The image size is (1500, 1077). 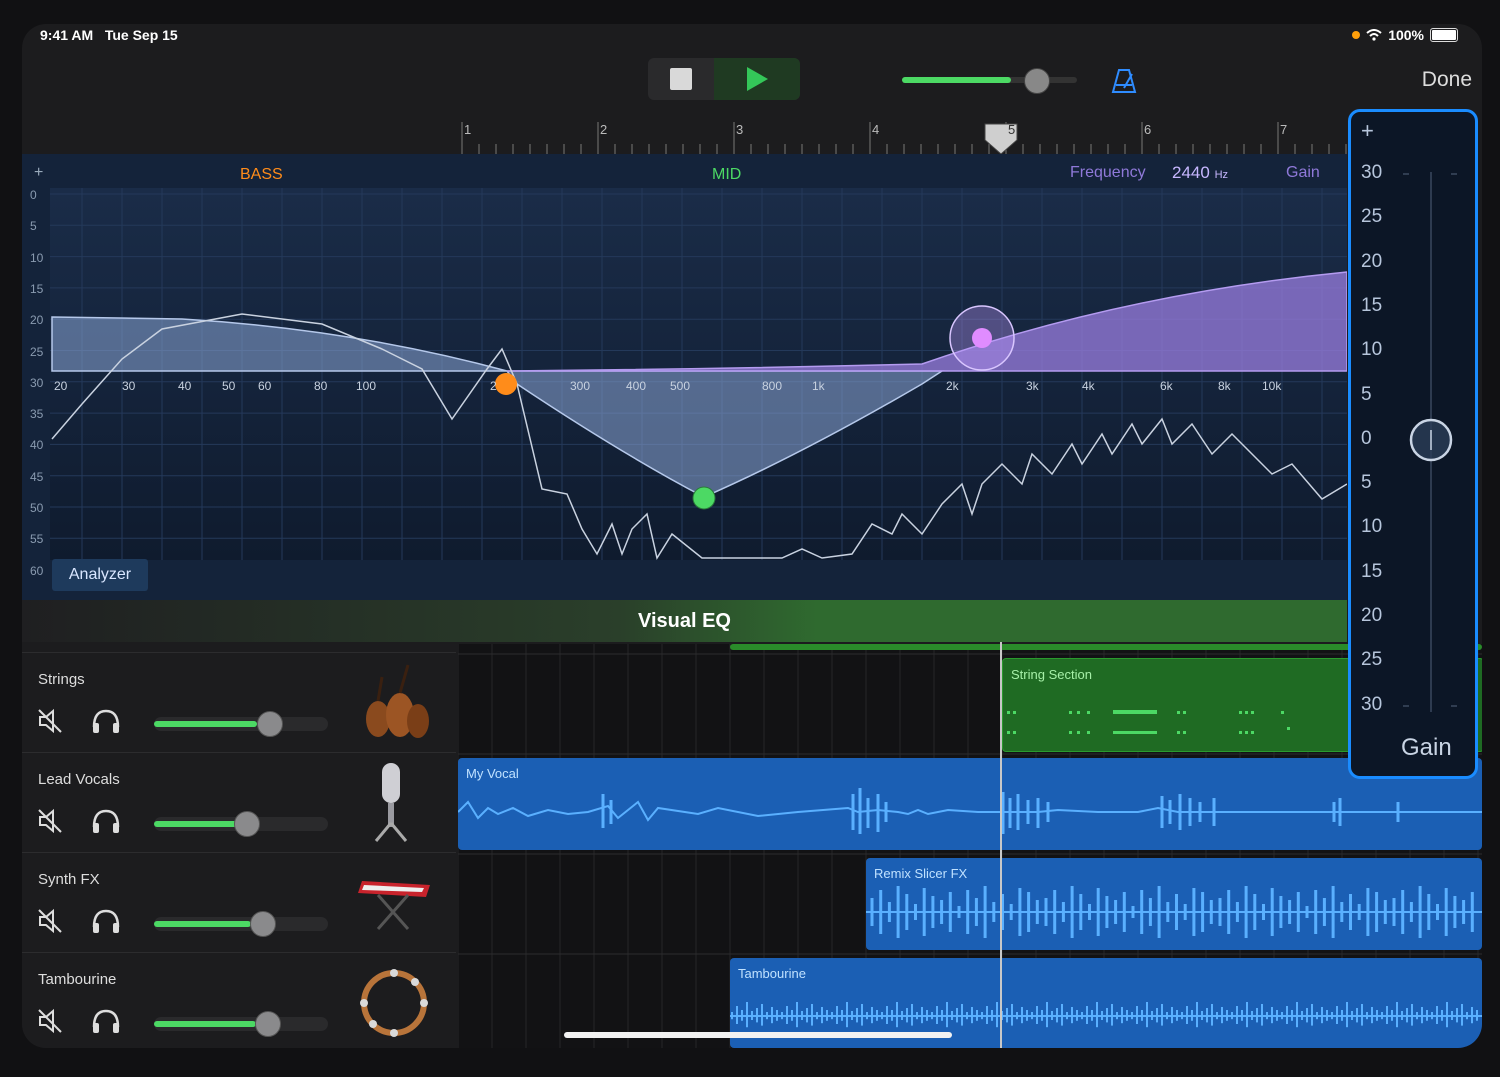 What do you see at coordinates (37, 320) in the screenshot?
I see `eq-y-label: 20` at bounding box center [37, 320].